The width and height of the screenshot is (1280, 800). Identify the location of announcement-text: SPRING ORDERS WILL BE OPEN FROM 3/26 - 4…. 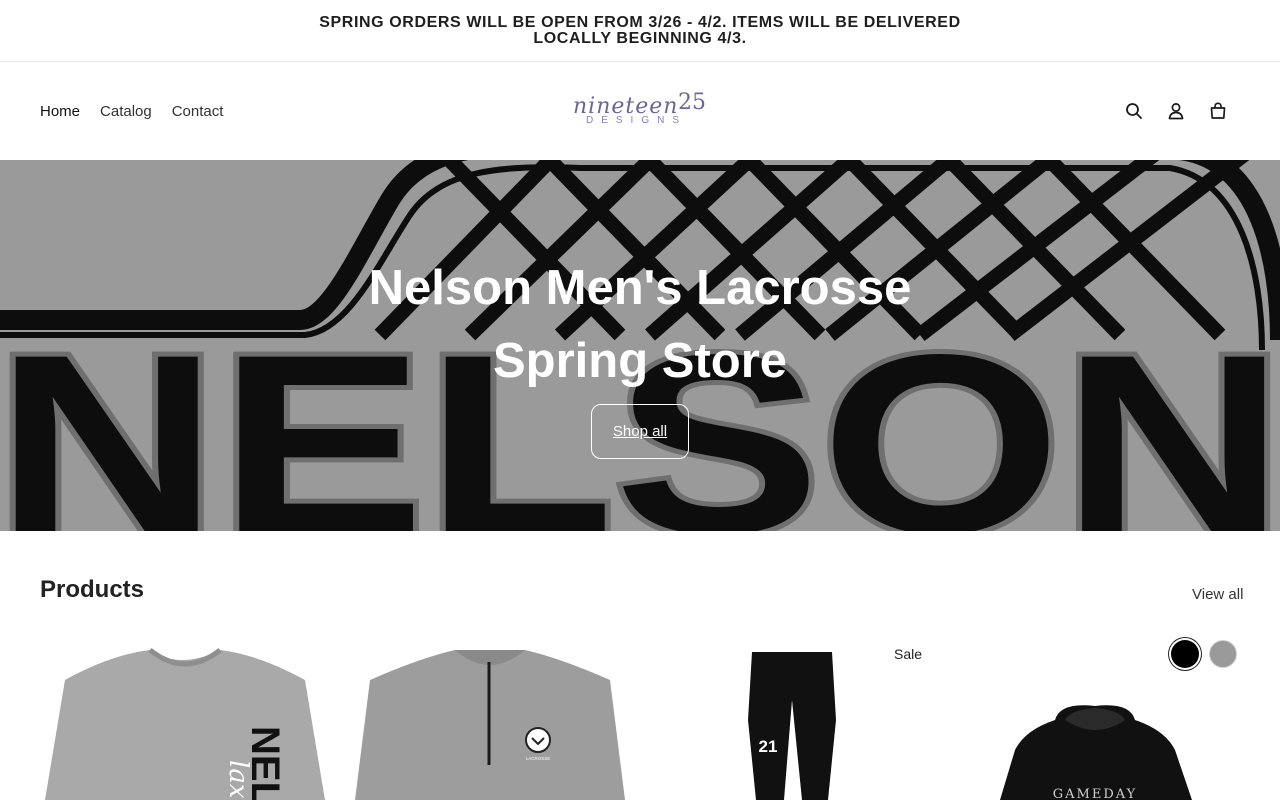
(640, 30).